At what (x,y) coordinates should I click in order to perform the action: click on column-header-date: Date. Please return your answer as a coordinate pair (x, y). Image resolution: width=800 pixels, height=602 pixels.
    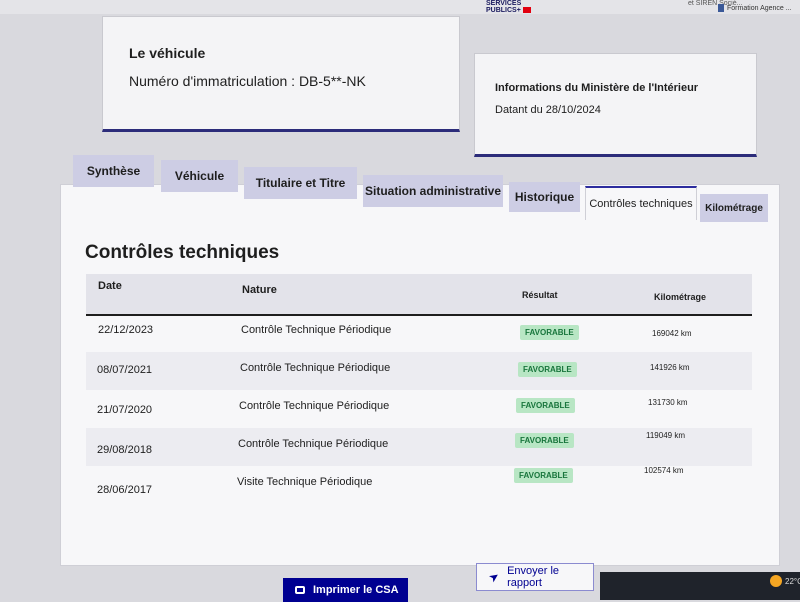
    Looking at the image, I should click on (110, 286).